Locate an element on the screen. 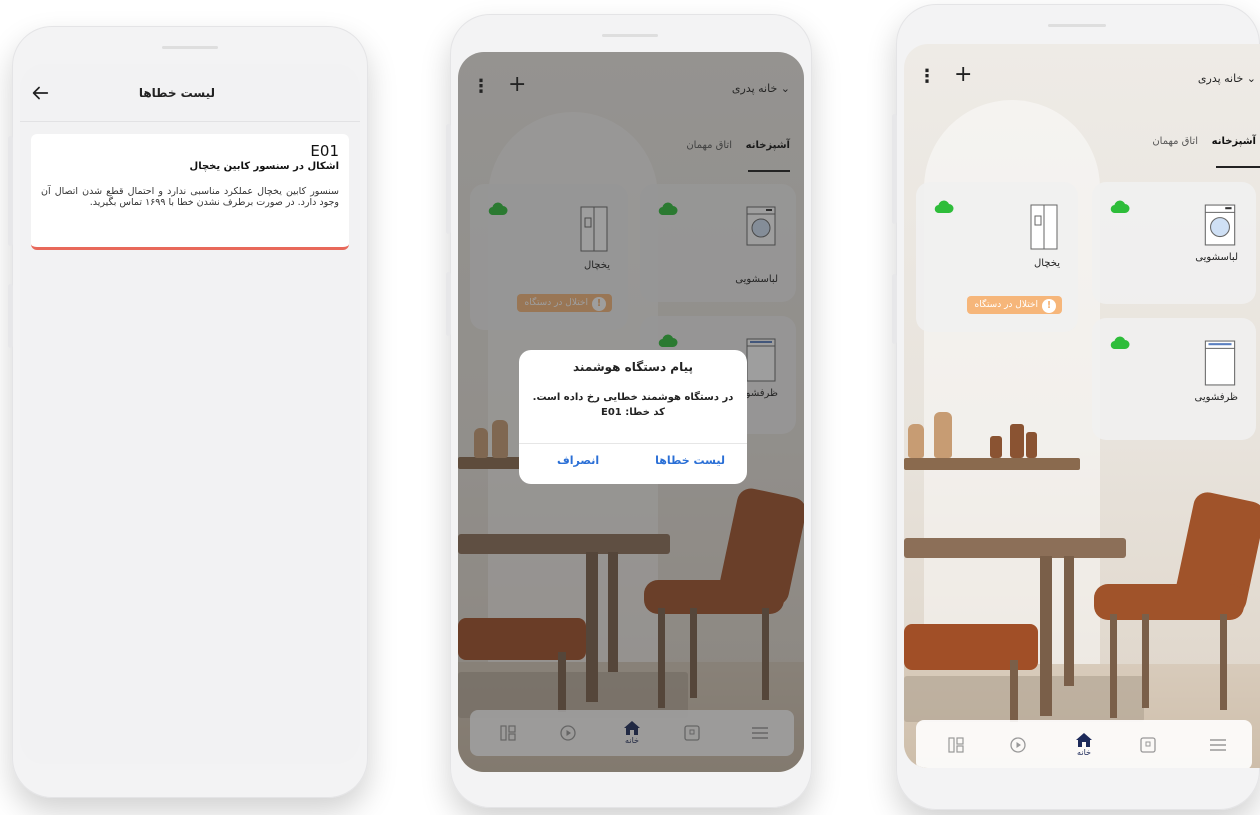  home-selector: ⌄ خانه پدری is located at coordinates (1227, 78).